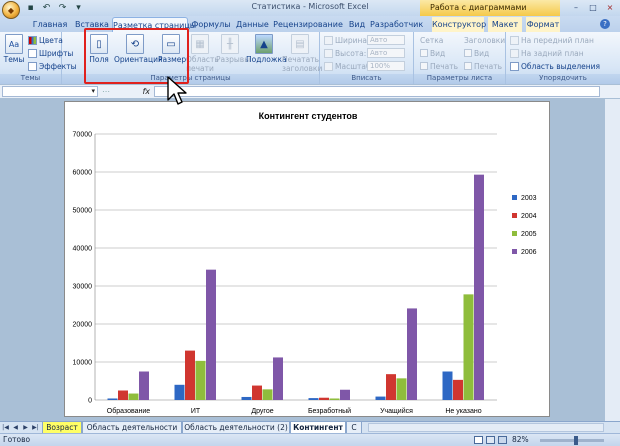 This screenshot has width=620, height=446. I want to click on size-button: ▭ Размер, so click(172, 52).